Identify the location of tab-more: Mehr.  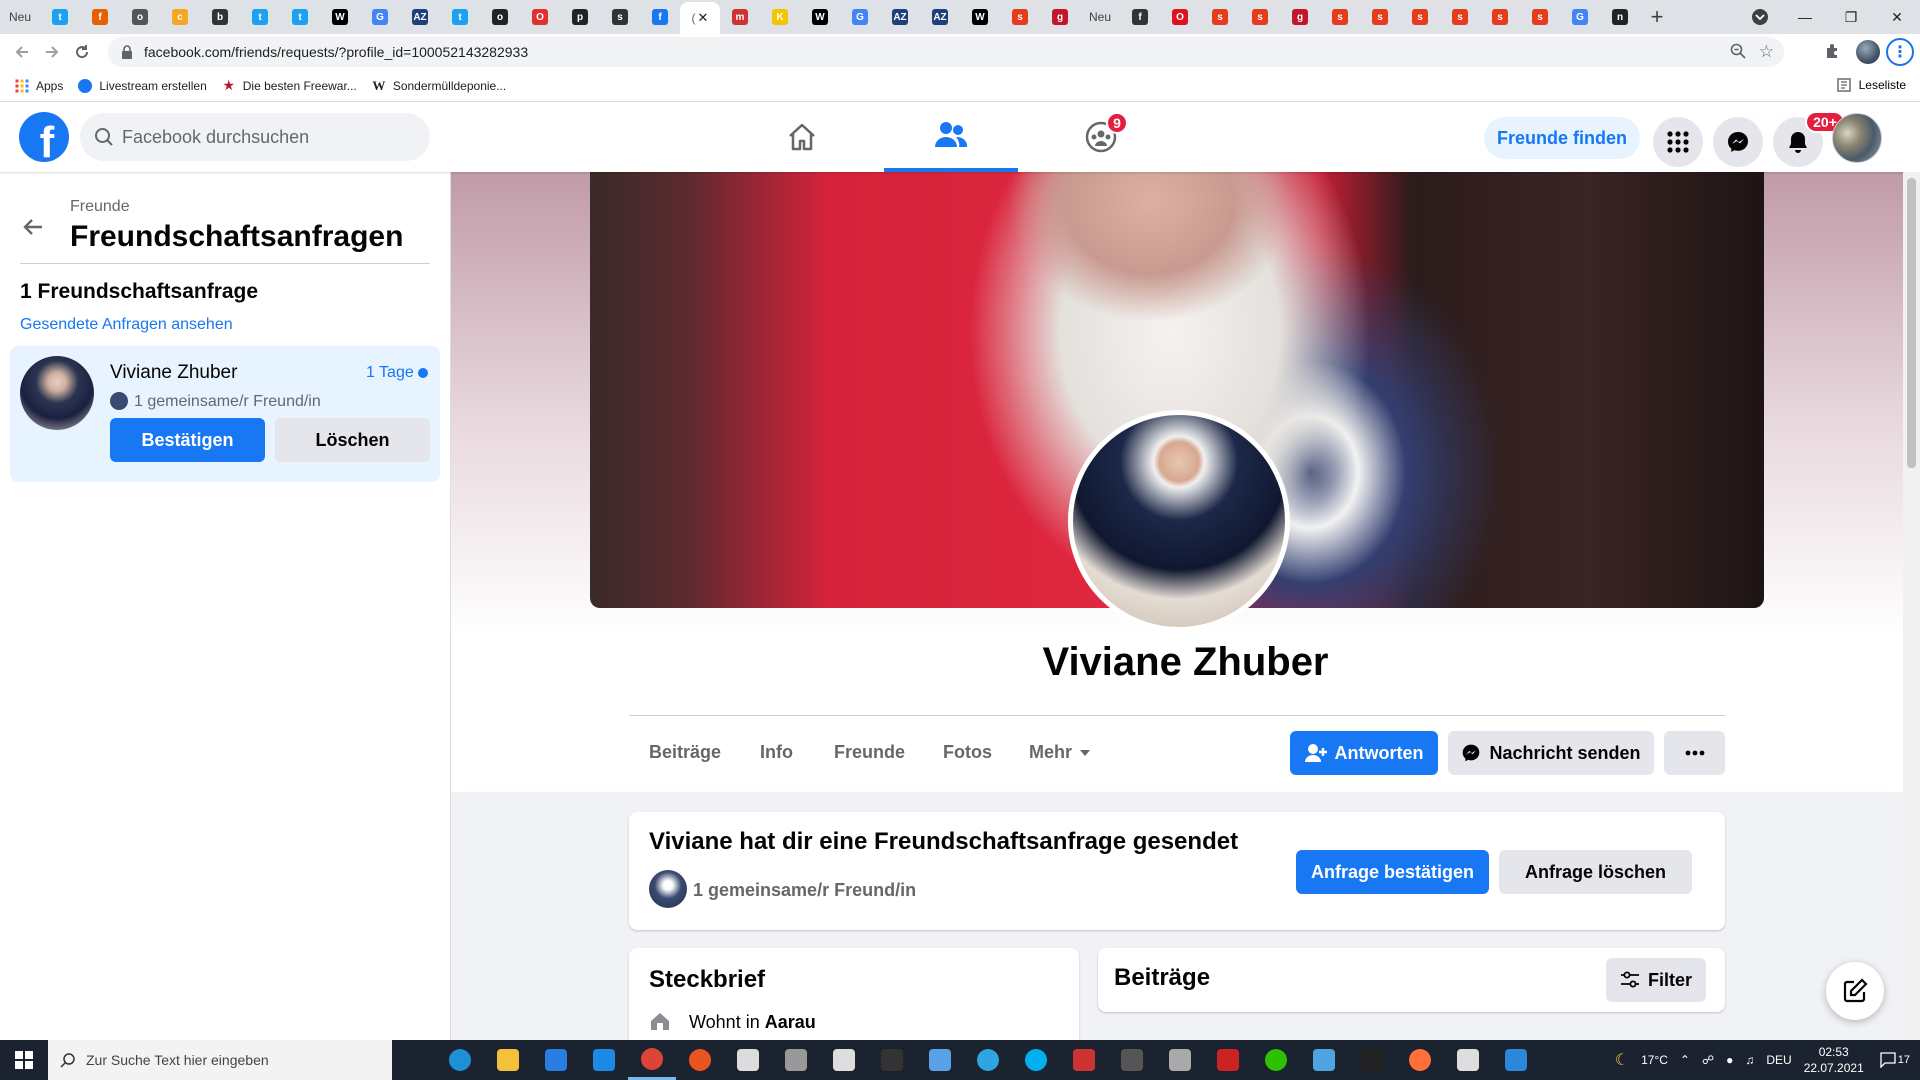
(1060, 752).